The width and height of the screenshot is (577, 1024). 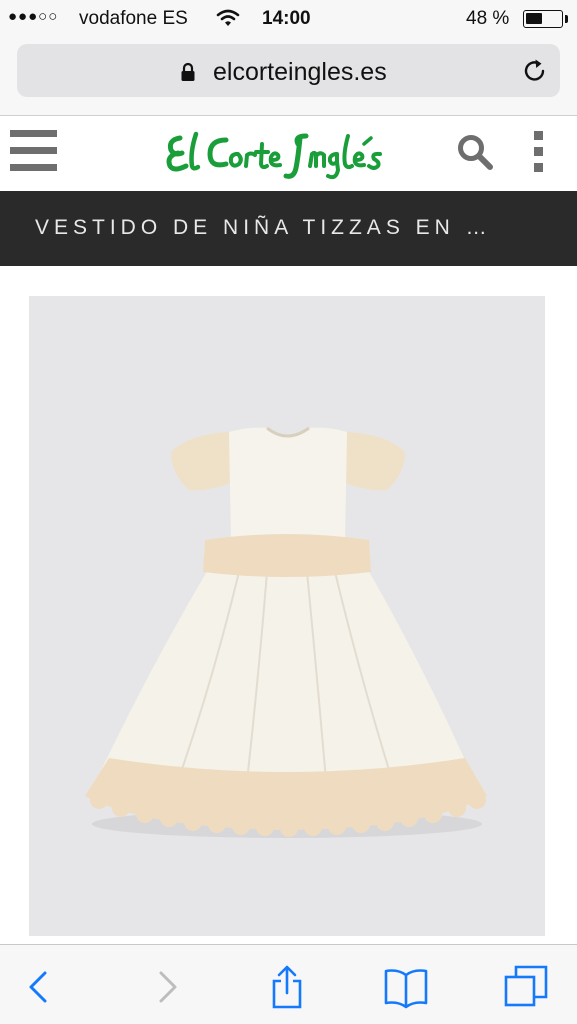 What do you see at coordinates (534, 18) in the screenshot?
I see `battery-level` at bounding box center [534, 18].